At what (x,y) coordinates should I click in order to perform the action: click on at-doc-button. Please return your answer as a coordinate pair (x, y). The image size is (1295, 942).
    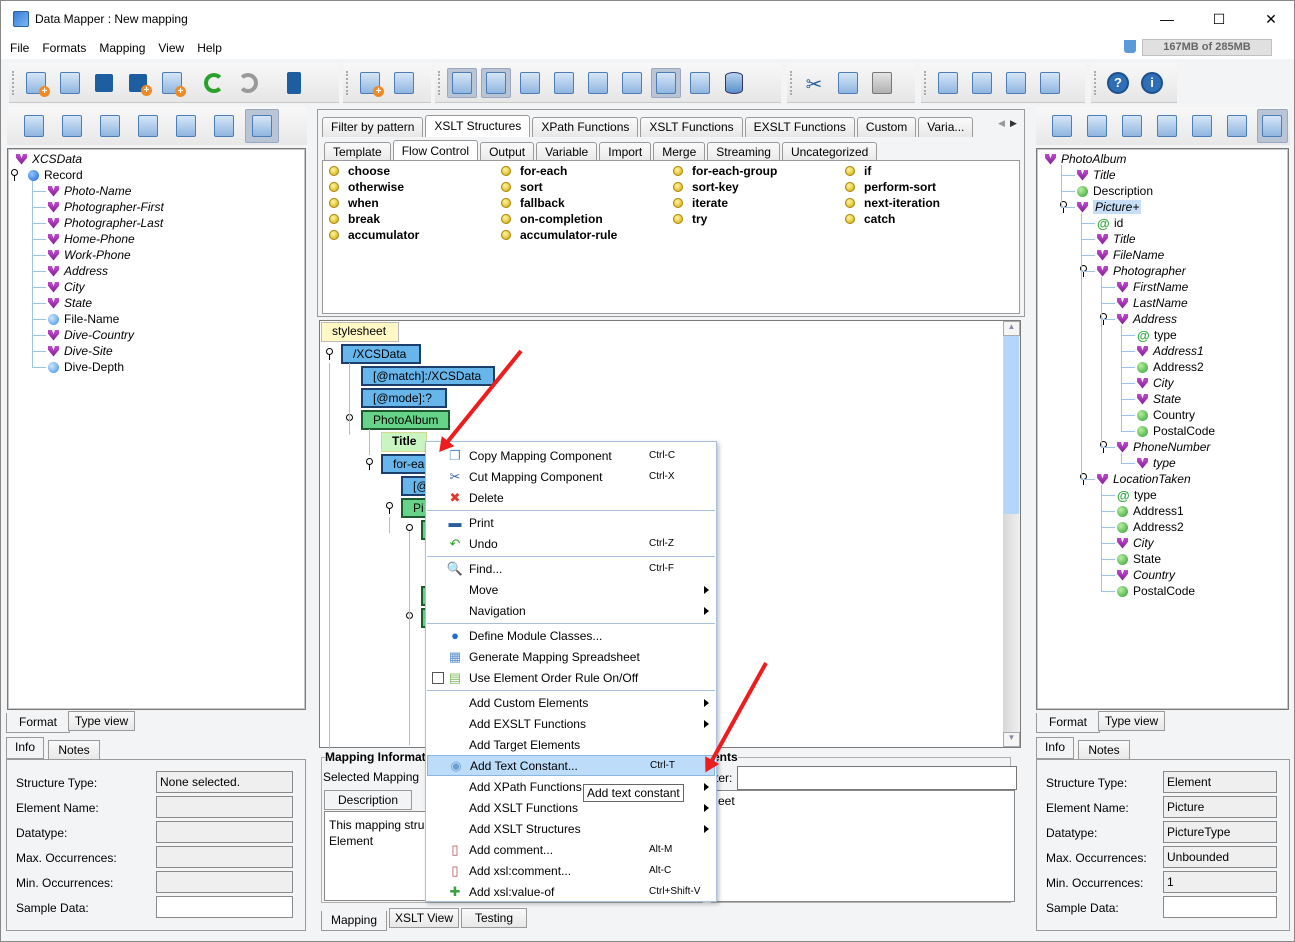
    Looking at the image, I should click on (666, 82).